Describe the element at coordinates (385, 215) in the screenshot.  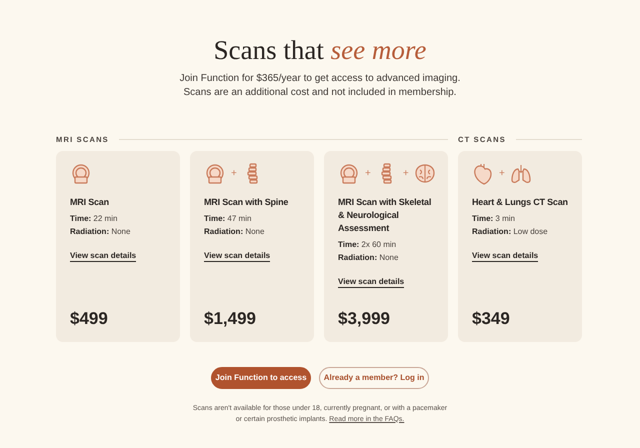
I see `scan-name: MRI Scan with Skeletal & Neurological Assessment` at that location.